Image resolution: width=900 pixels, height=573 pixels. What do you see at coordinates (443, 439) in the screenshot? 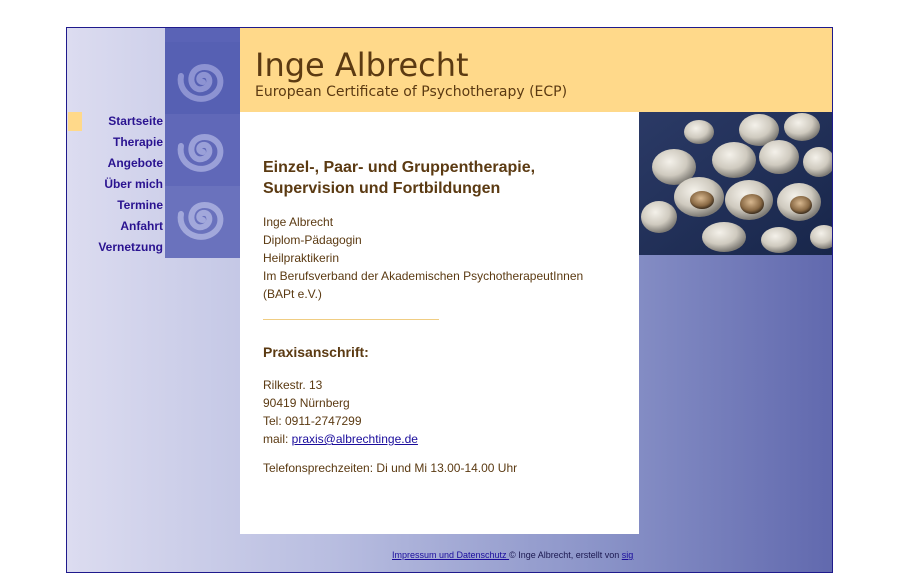
I see `address-mail: mail: praxis@albrechtinge.de` at bounding box center [443, 439].